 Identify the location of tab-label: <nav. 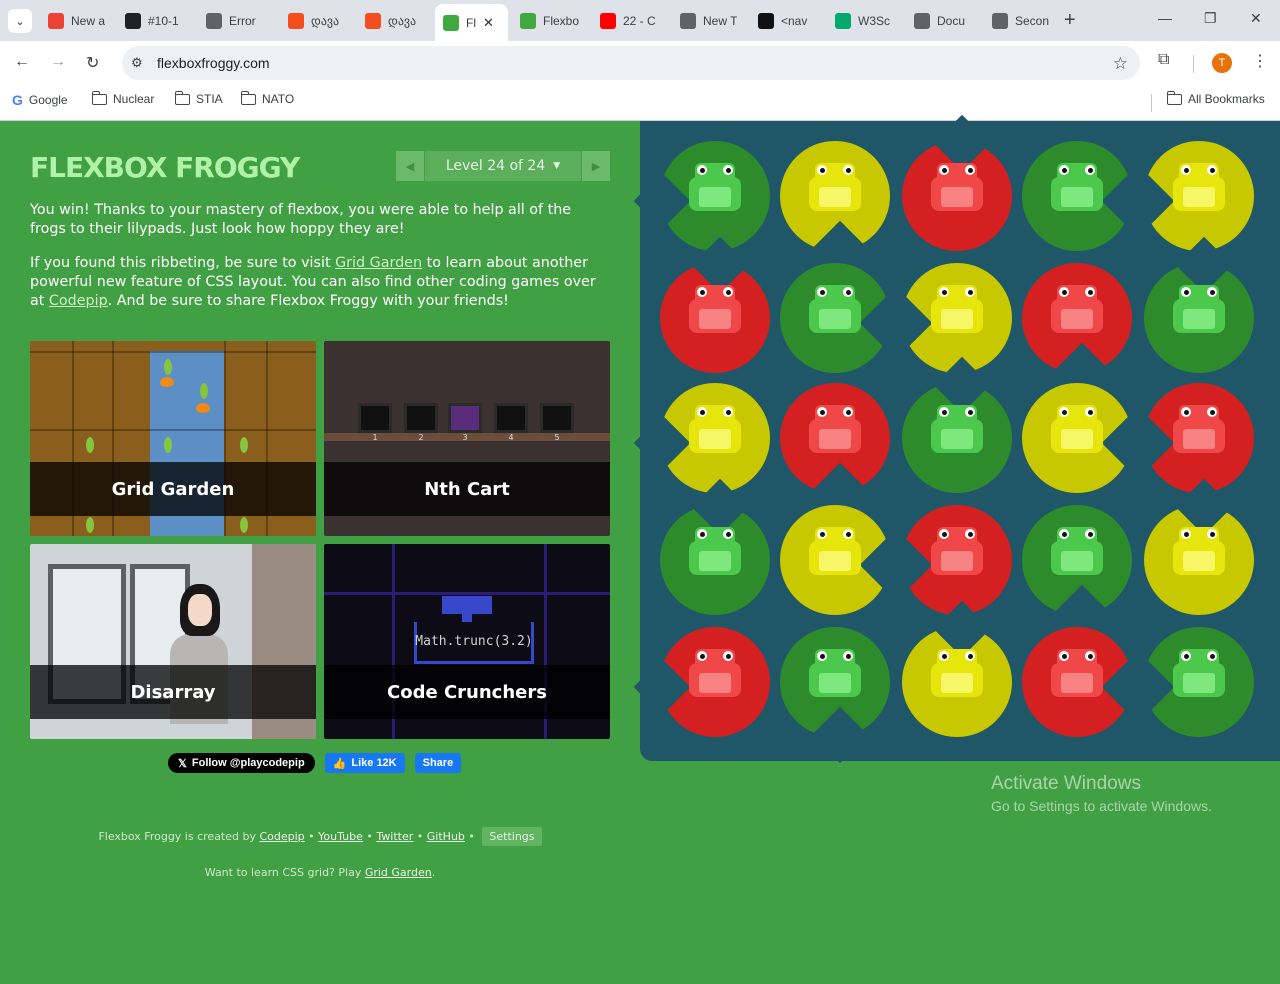
(794, 21).